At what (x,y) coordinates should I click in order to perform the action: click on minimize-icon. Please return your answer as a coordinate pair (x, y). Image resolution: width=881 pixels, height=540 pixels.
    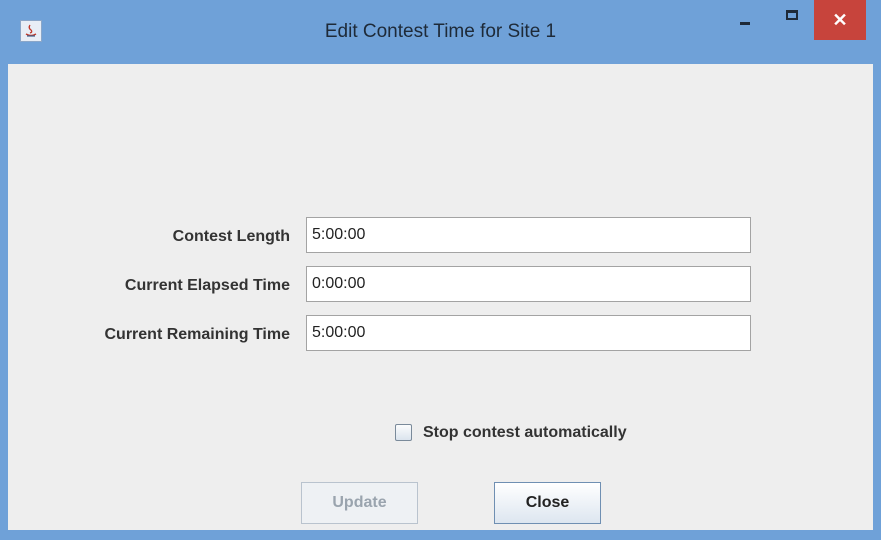
    Looking at the image, I should click on (745, 23).